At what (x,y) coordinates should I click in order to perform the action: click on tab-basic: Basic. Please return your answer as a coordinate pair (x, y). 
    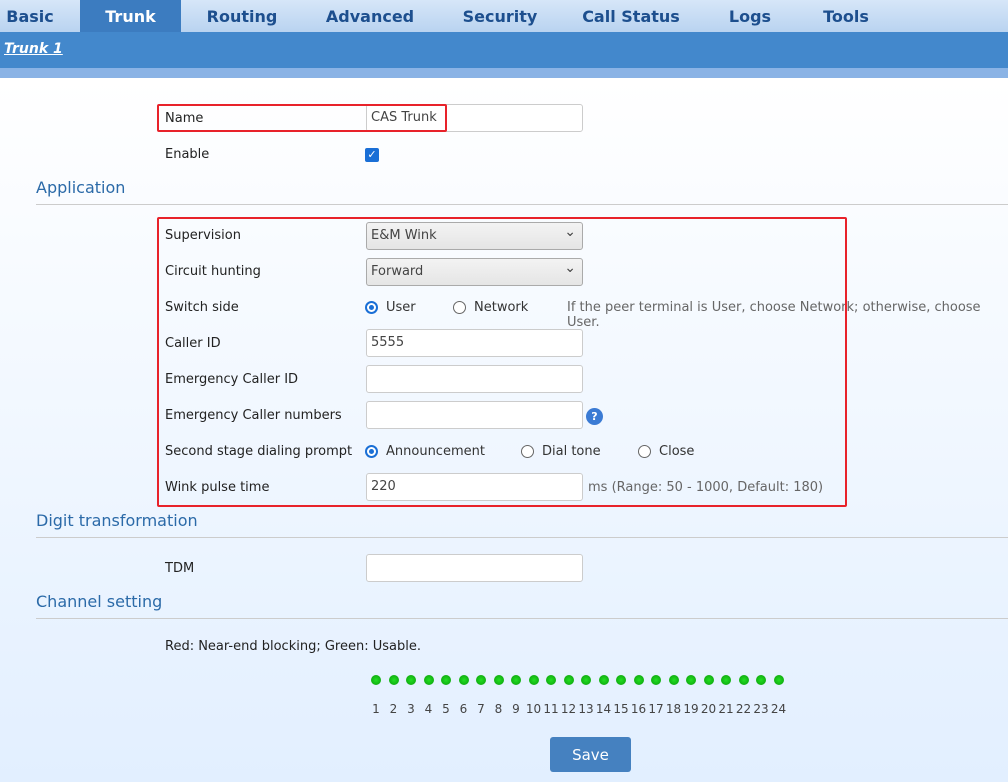
    Looking at the image, I should click on (30, 16).